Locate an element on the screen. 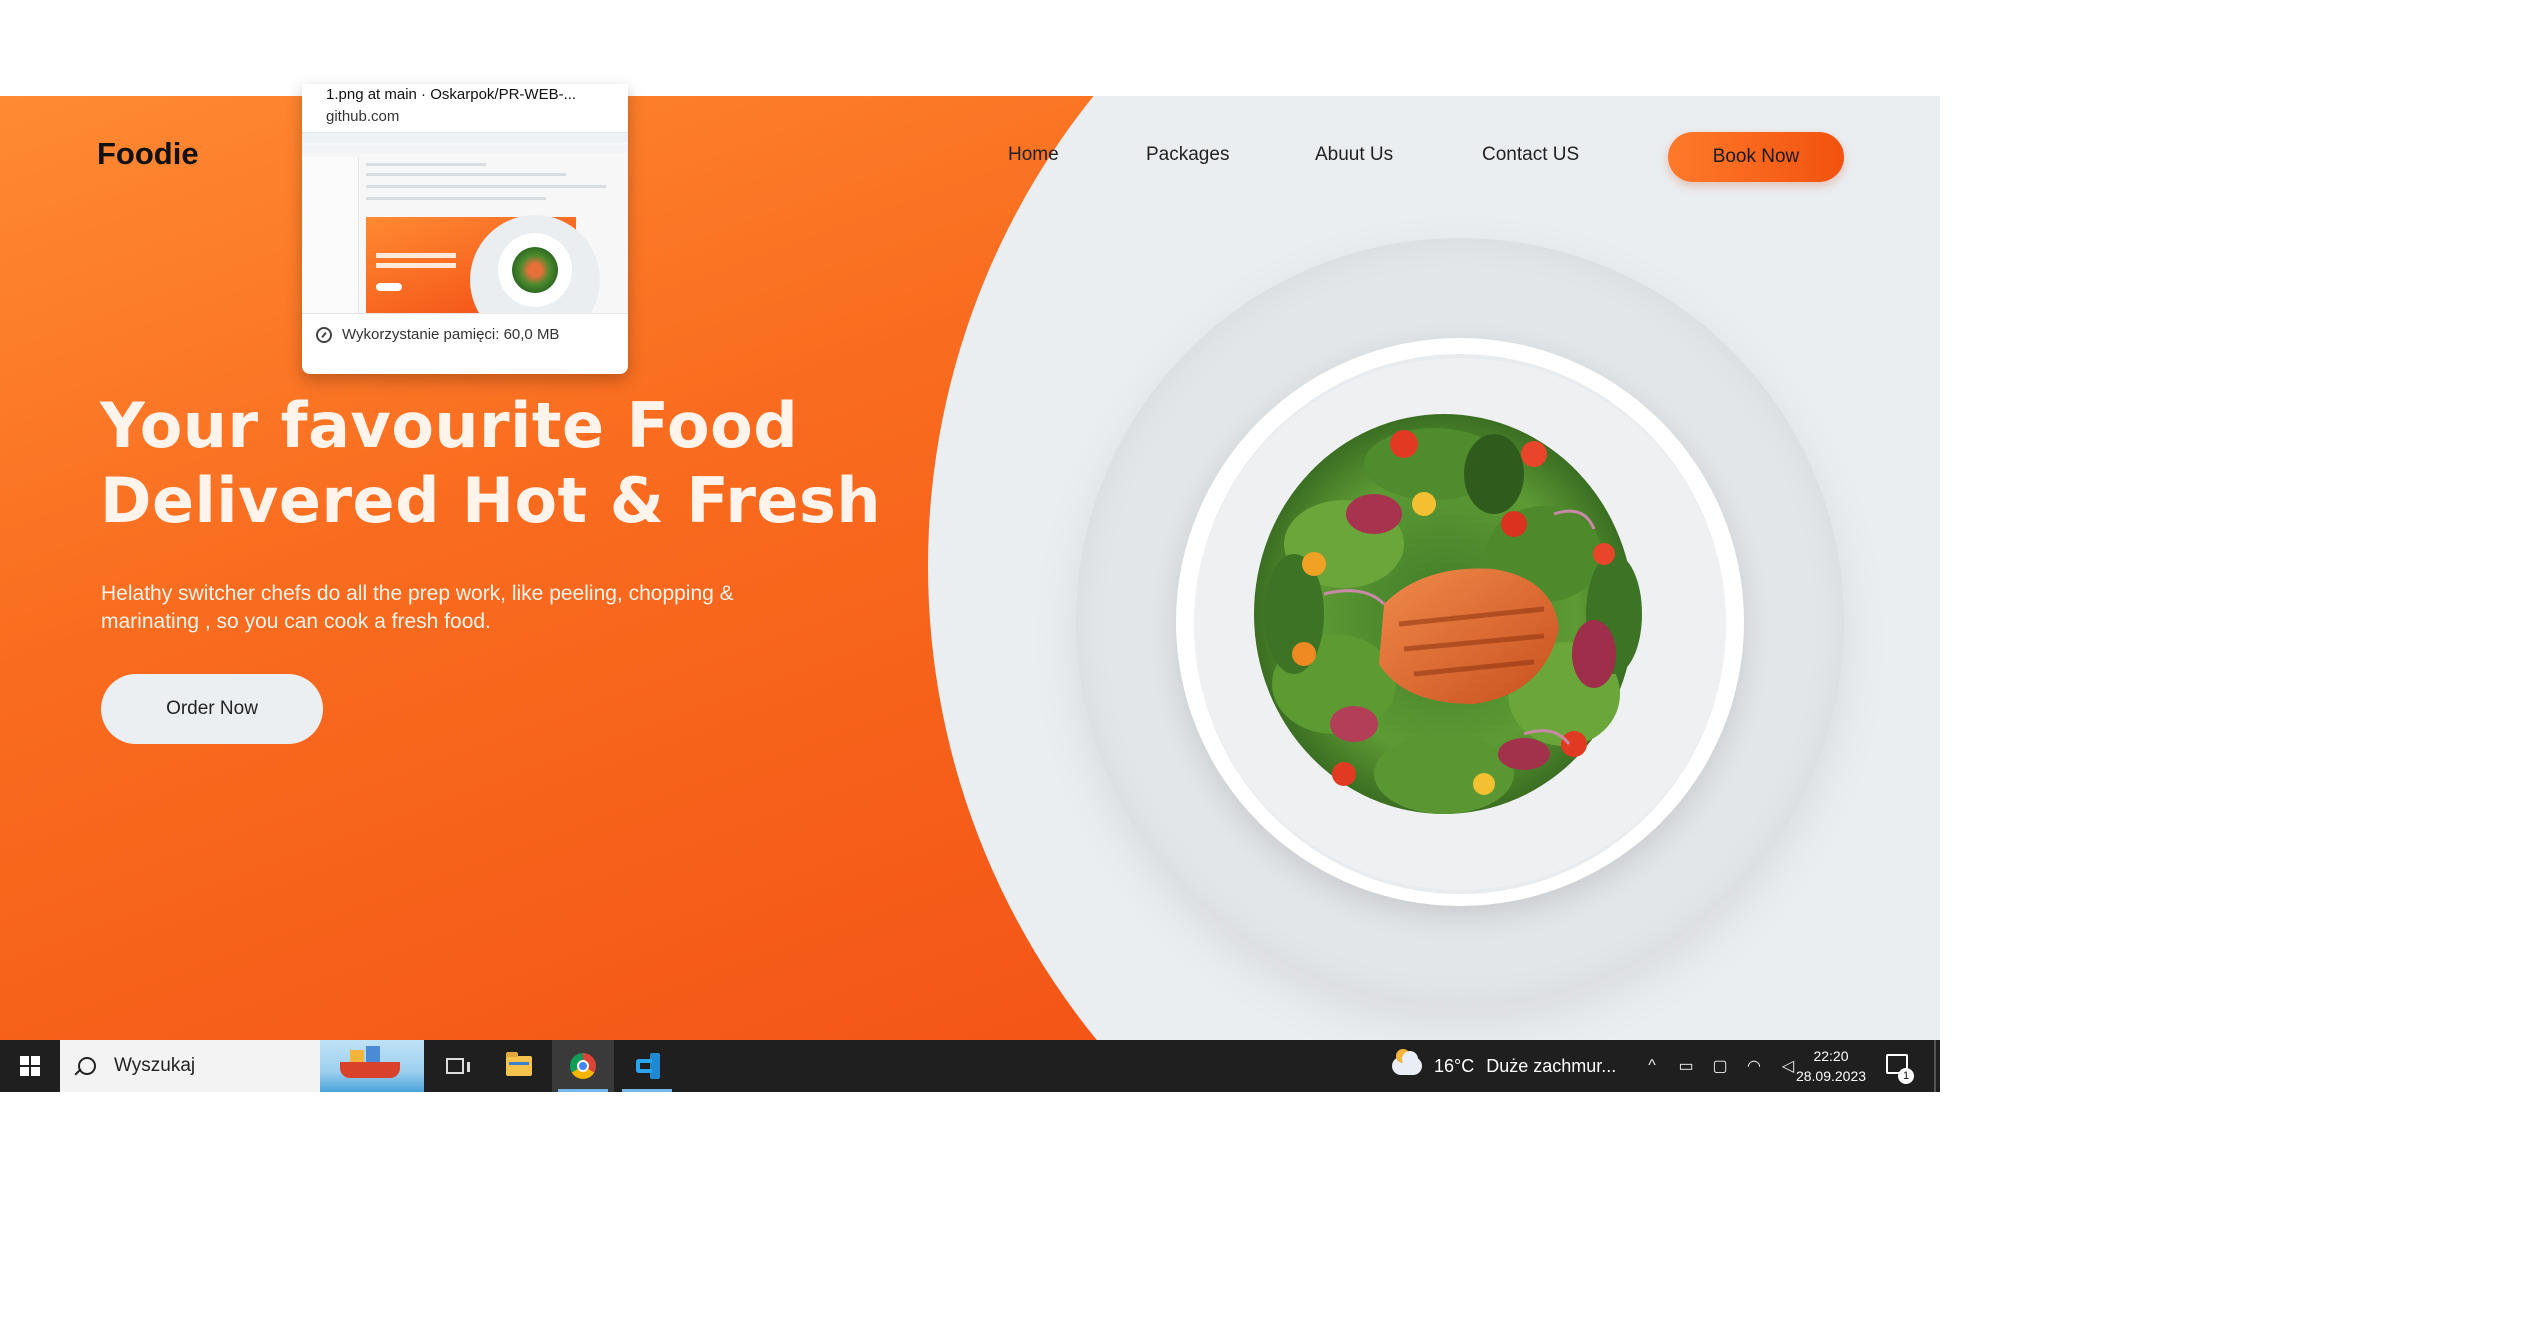 The width and height of the screenshot is (2538, 1332). windows-start-button is located at coordinates (30, 1066).